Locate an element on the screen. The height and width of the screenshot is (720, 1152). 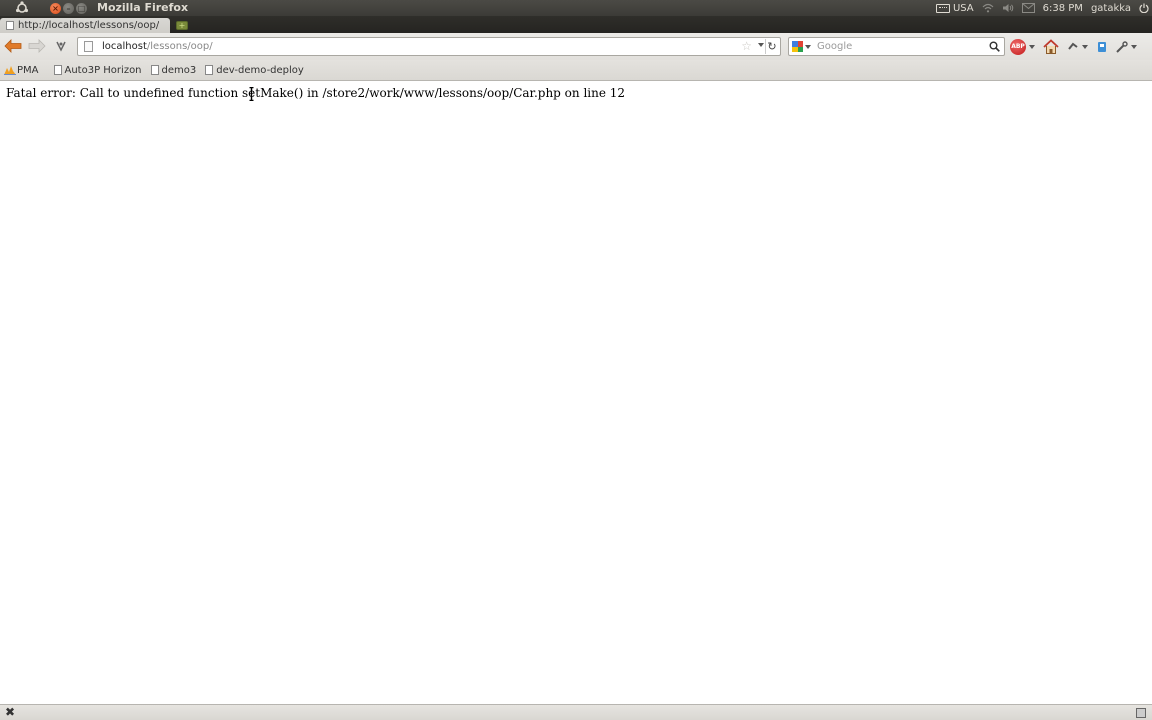
site-identity-icon is located at coordinates (88, 46).